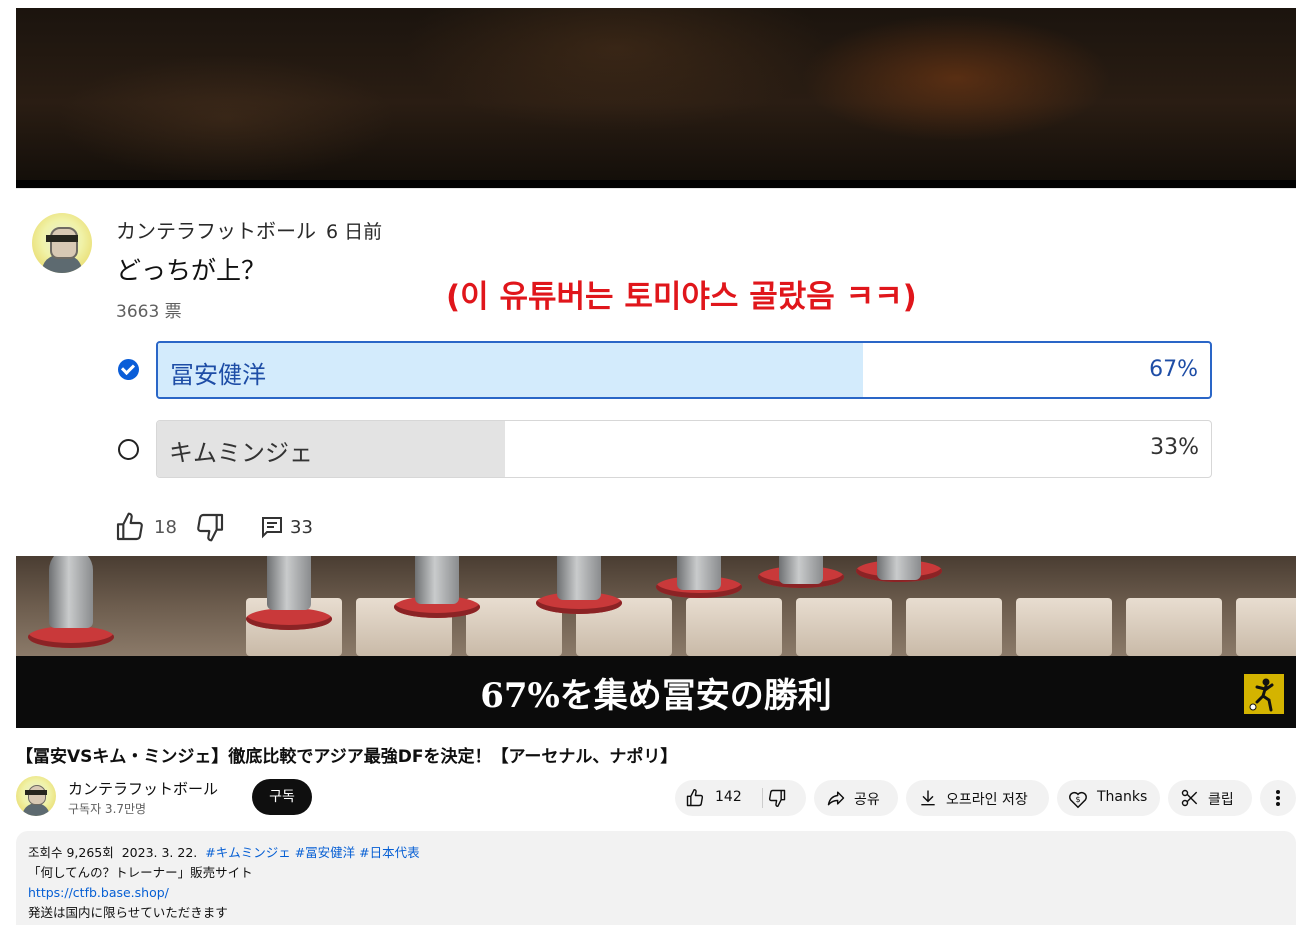 This screenshot has height=925, width=1303. I want to click on scissors-icon, so click(1189, 798).